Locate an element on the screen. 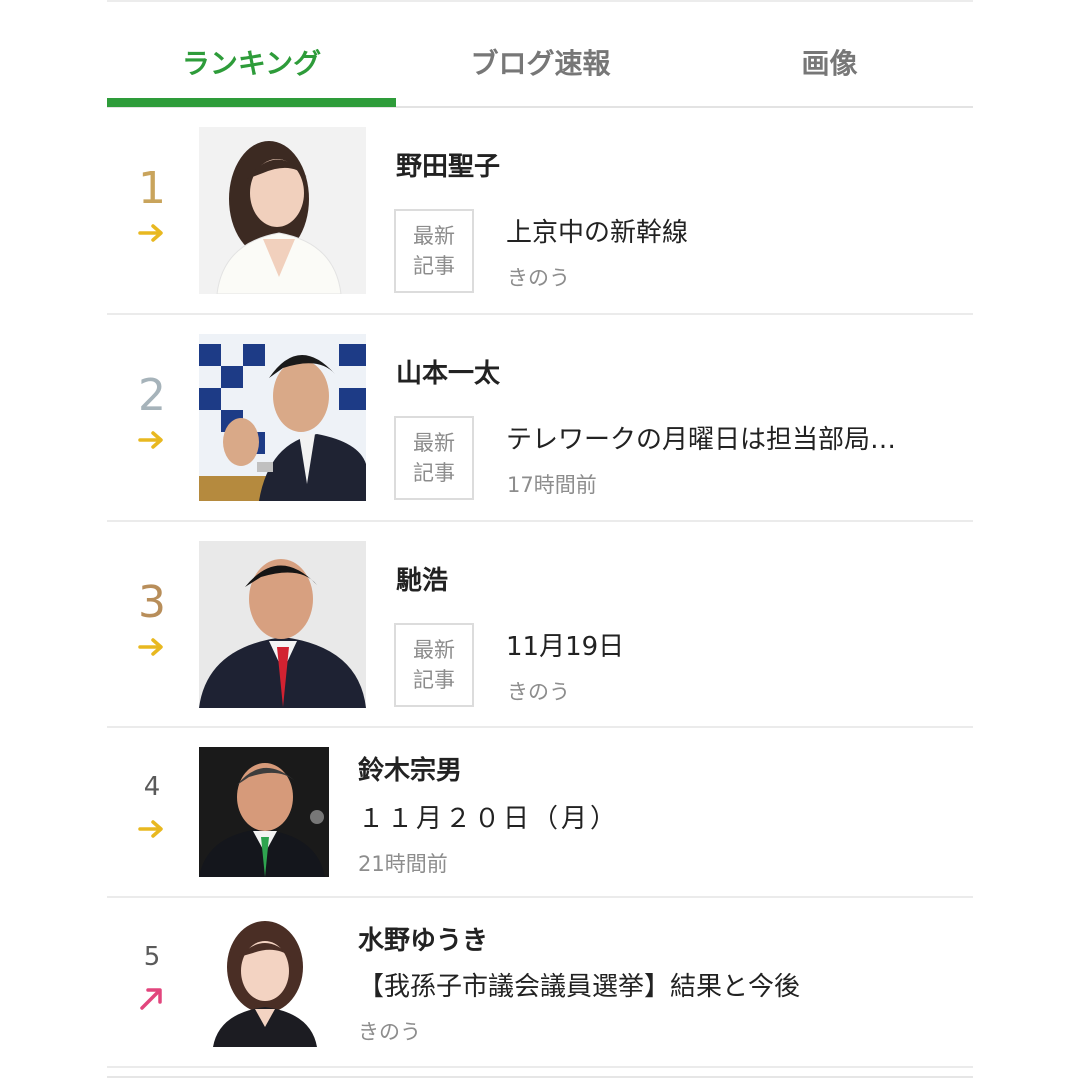 The image size is (1080, 1080). blogger-name: 野田聖子 is located at coordinates (448, 164).